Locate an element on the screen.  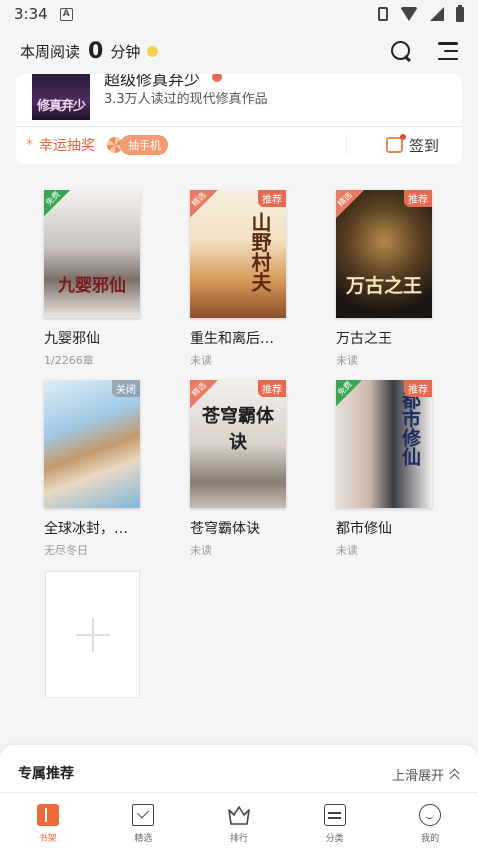
tab-label: 精选 is located at coordinates (143, 839).